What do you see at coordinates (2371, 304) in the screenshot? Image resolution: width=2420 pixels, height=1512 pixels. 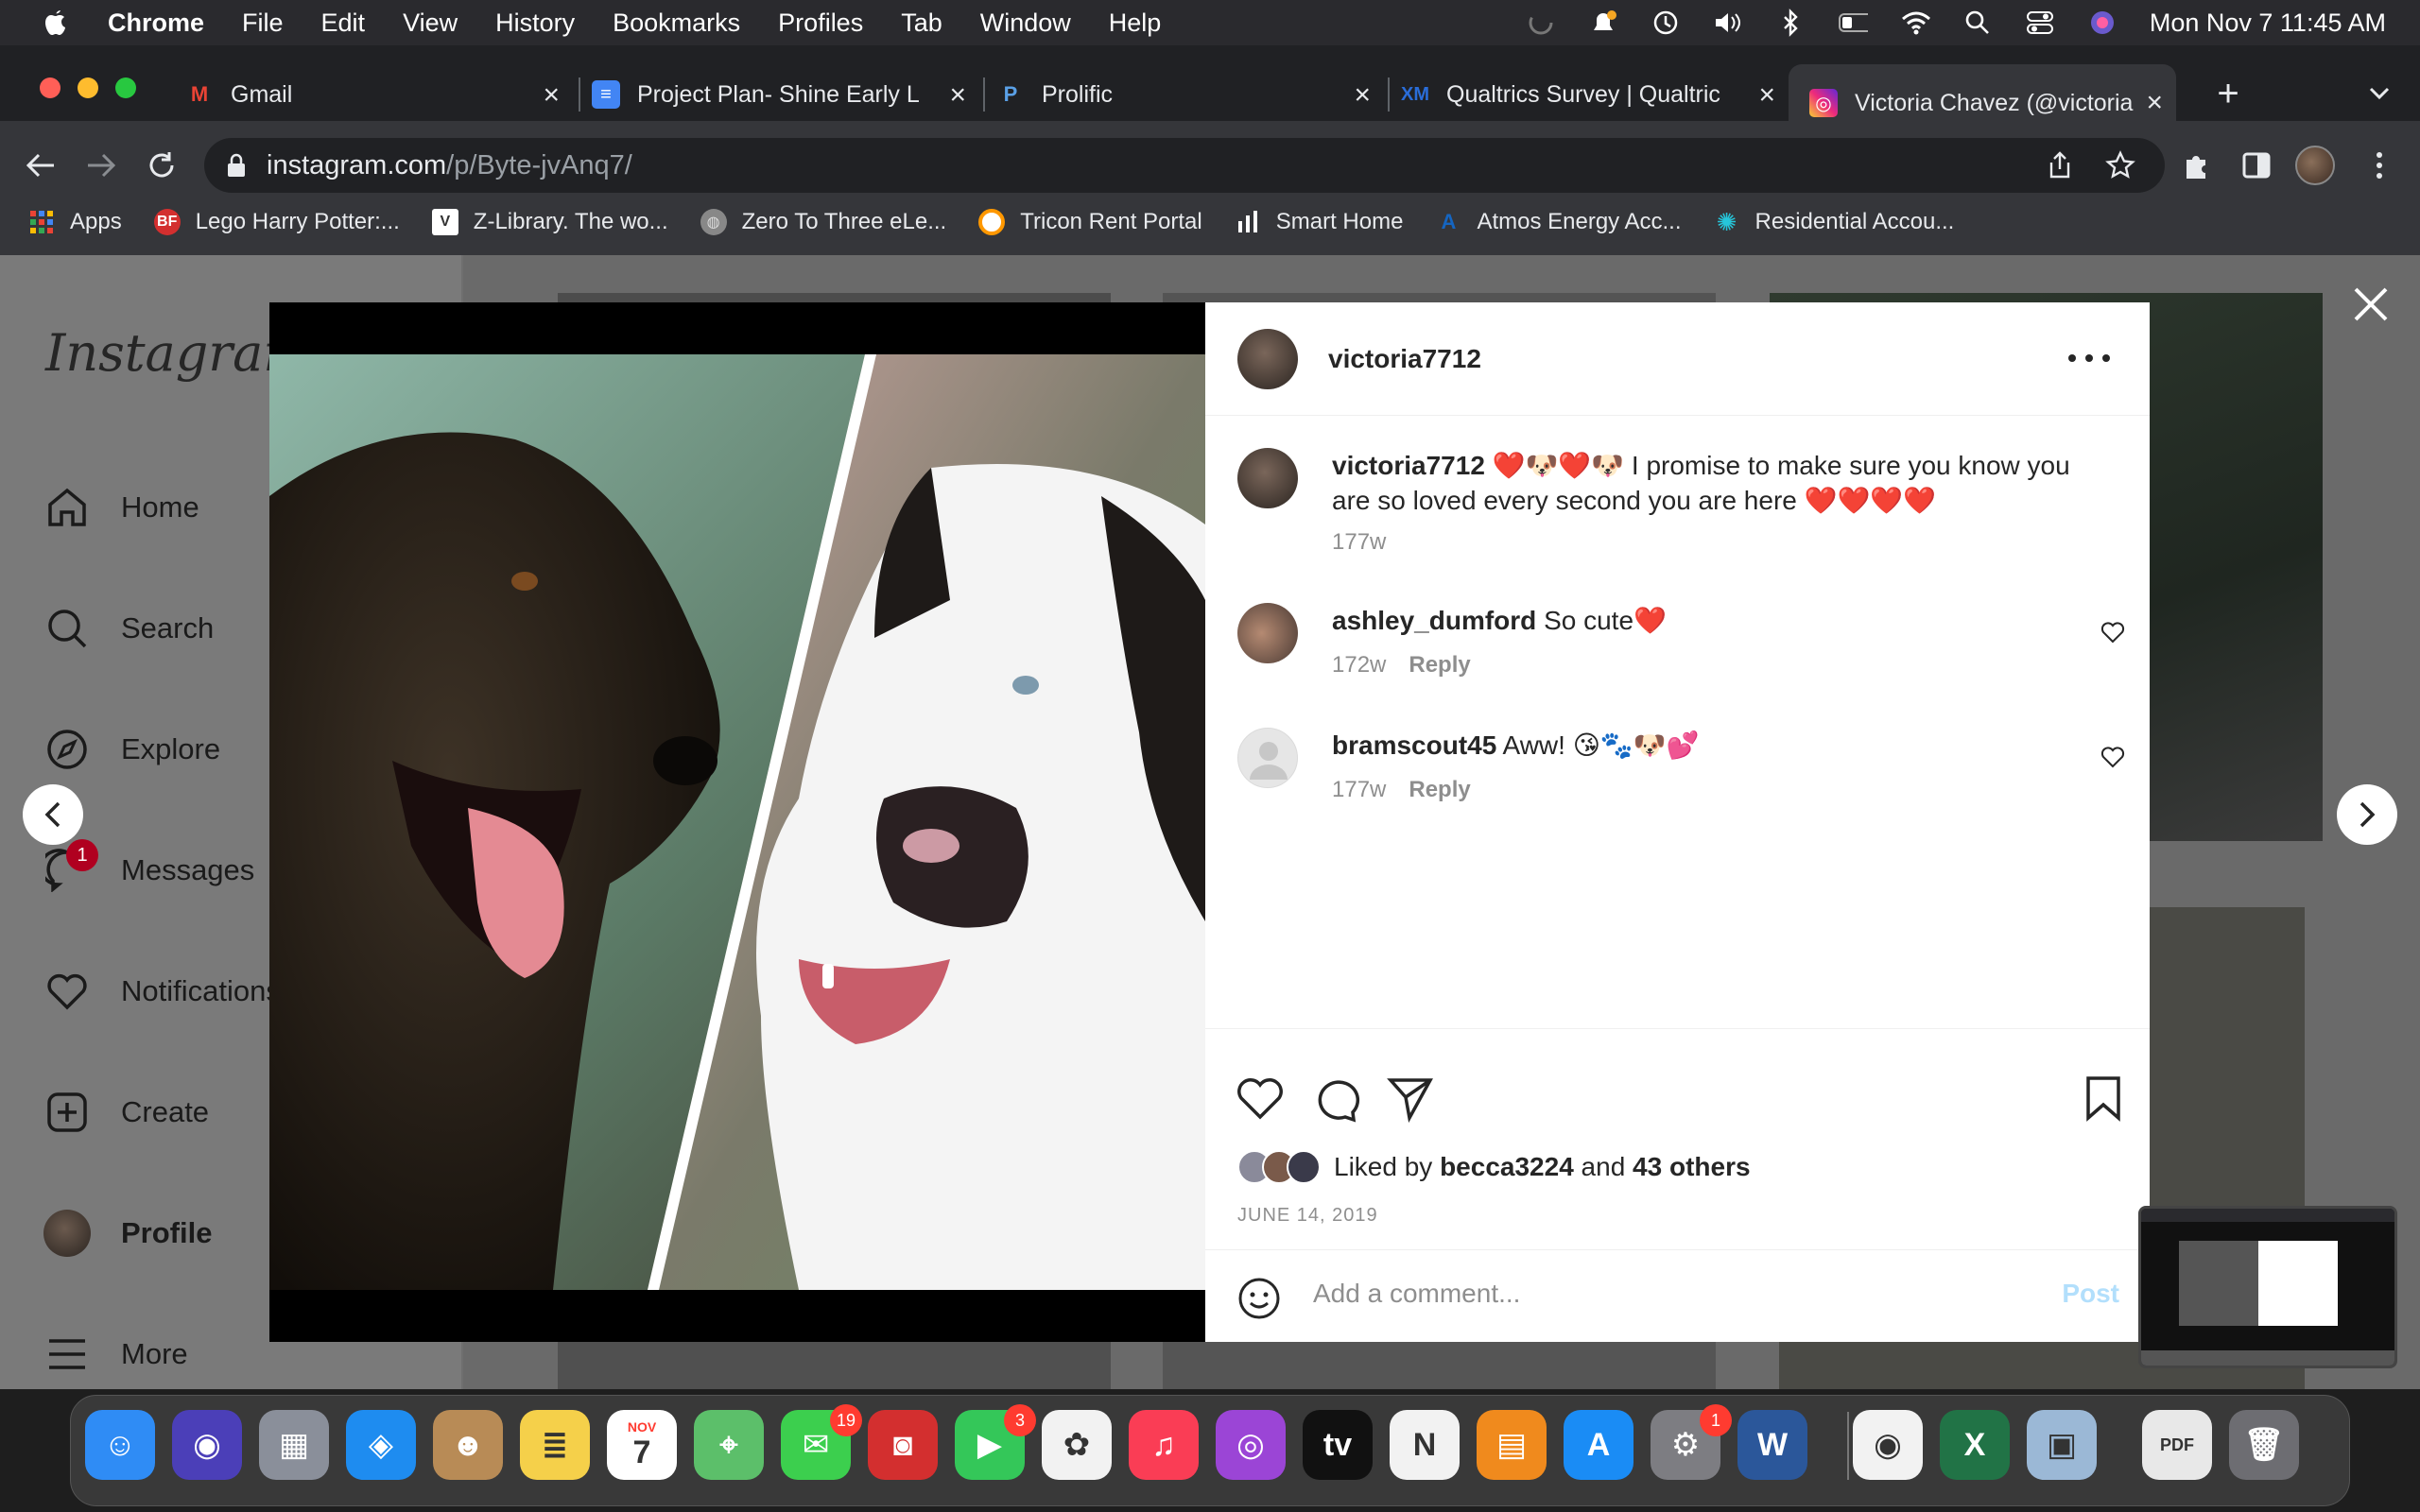 I see `close-modal-icon` at bounding box center [2371, 304].